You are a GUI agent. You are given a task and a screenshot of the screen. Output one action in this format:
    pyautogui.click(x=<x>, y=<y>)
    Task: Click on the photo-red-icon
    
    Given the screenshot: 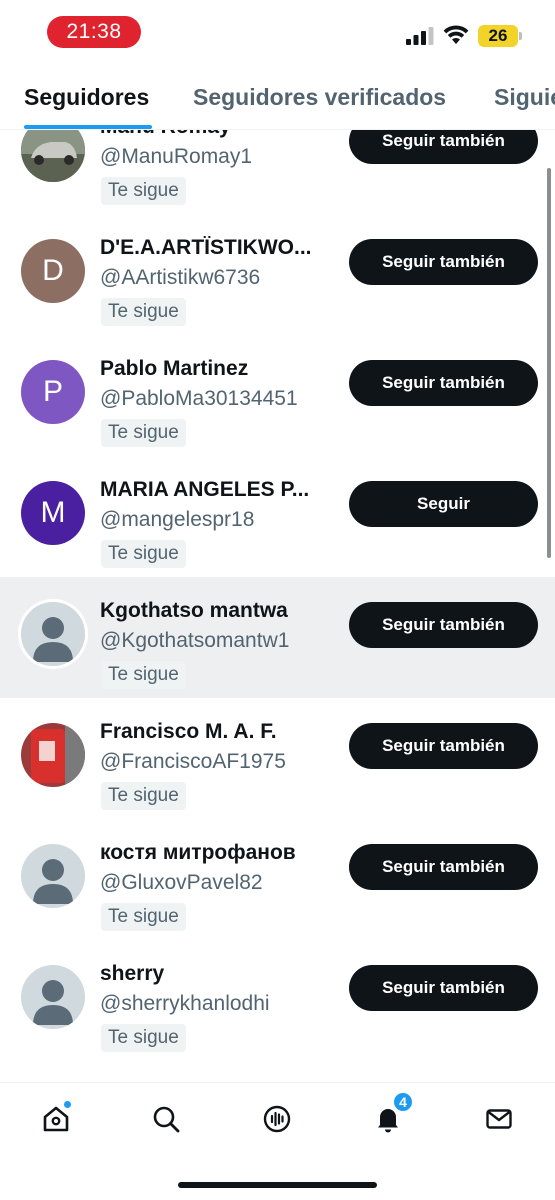 What is the action you would take?
    pyautogui.click(x=53, y=755)
    